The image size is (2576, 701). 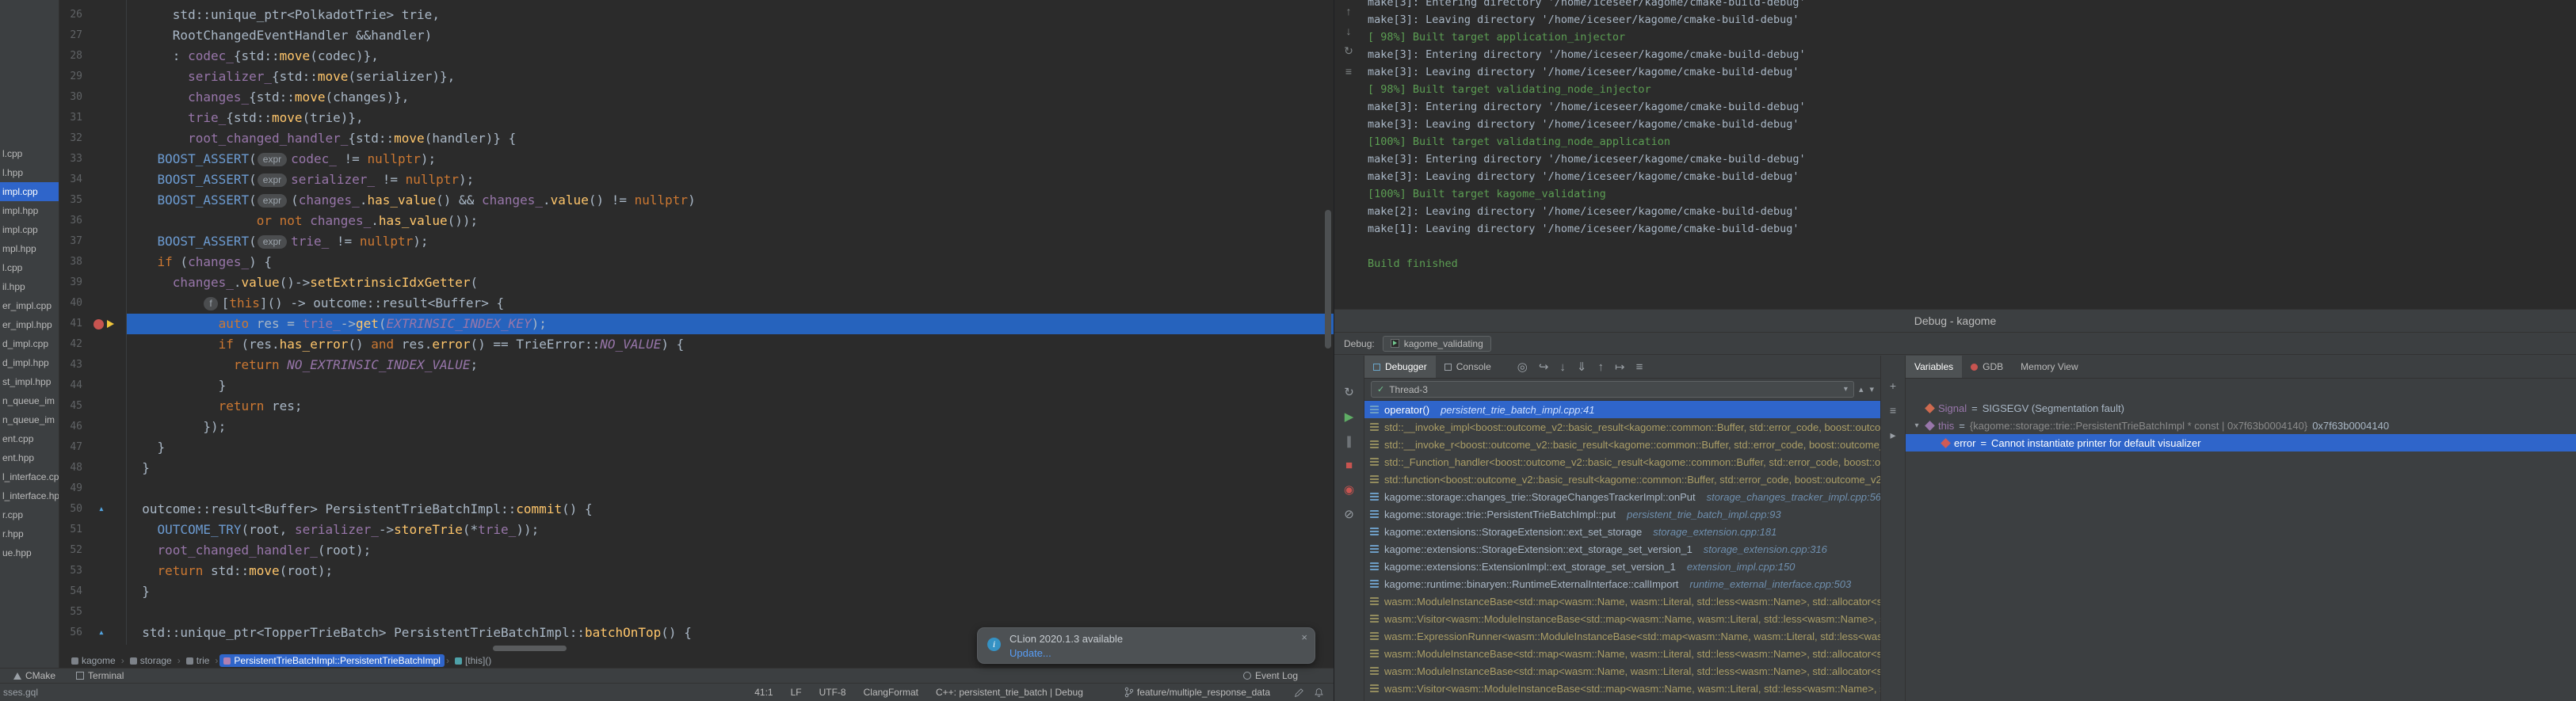 What do you see at coordinates (29, 362) in the screenshot?
I see `project-tree-item: d_impl.hpp` at bounding box center [29, 362].